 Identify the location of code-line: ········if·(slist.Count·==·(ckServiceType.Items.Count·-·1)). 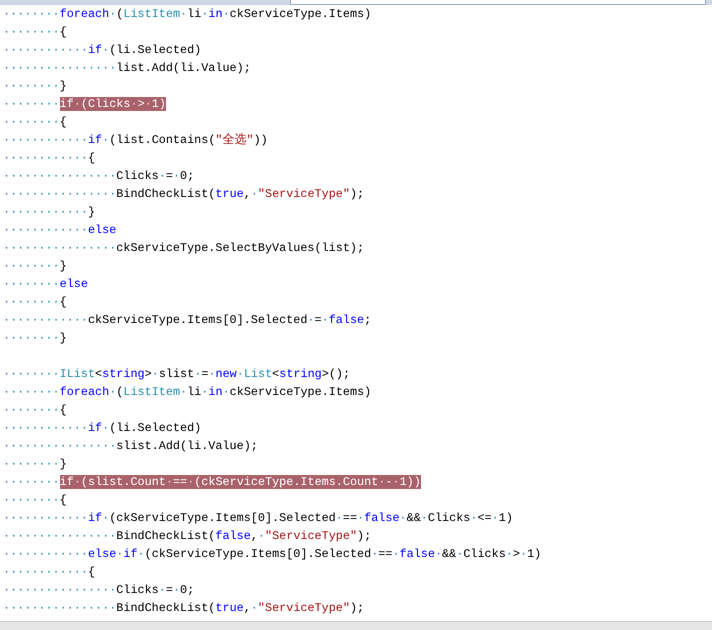
(212, 482).